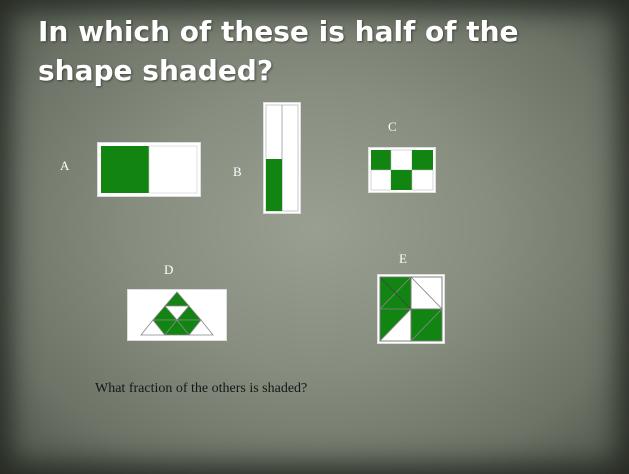 The height and width of the screenshot is (474, 629). What do you see at coordinates (411, 309) in the screenshot?
I see `shape-e` at bounding box center [411, 309].